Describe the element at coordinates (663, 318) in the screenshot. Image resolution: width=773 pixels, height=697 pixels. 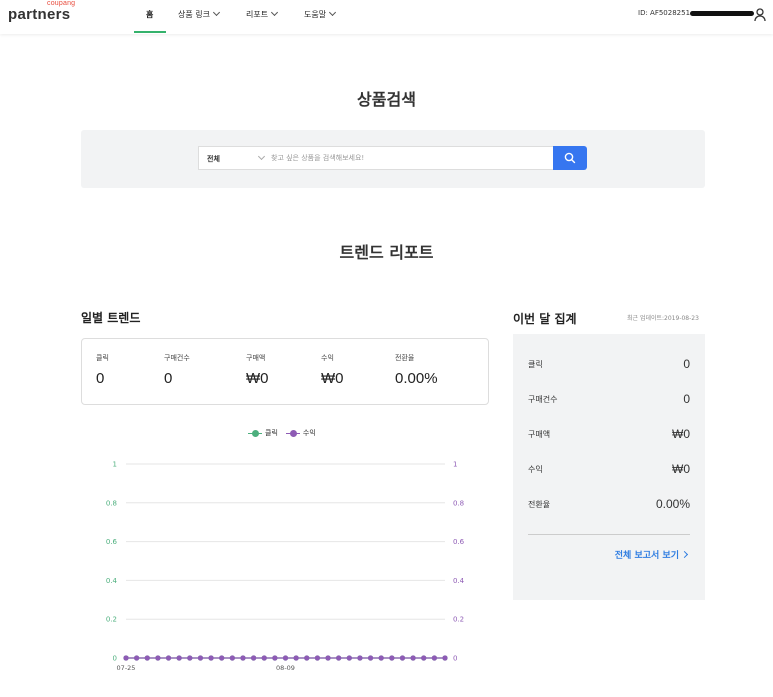
I see `last-updated-label: 최근 업데이트:2019-08-23` at that location.